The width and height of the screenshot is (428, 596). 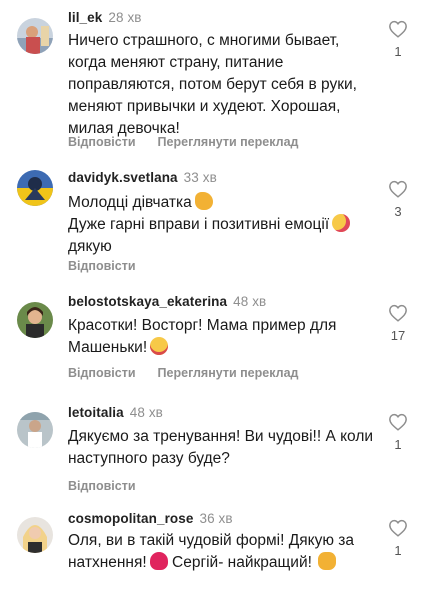 I want to click on like-area: 3, so click(x=398, y=199).